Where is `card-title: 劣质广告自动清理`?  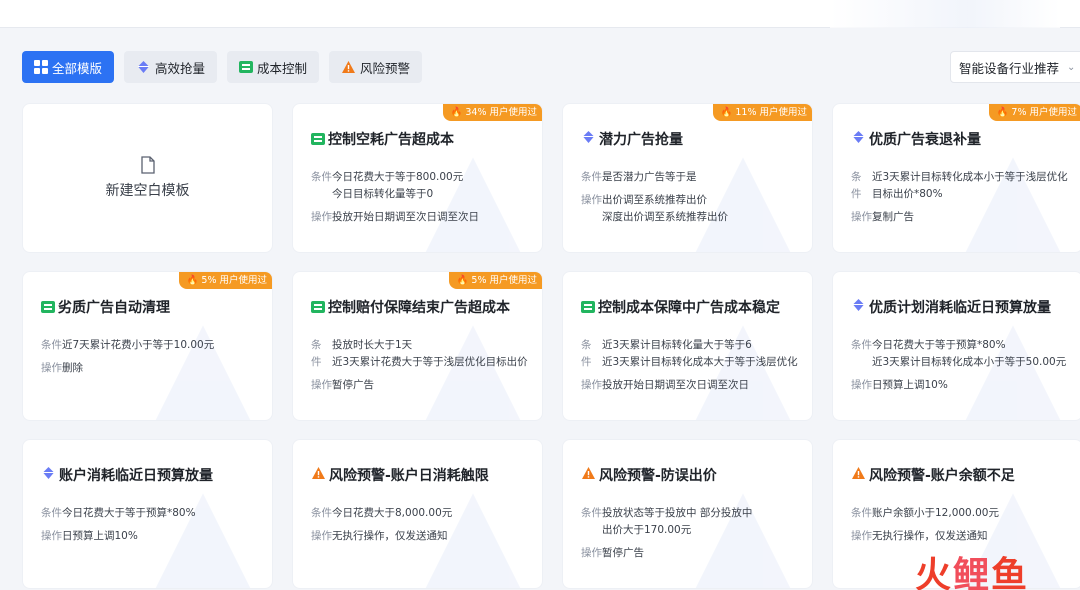 card-title: 劣质广告自动清理 is located at coordinates (105, 307).